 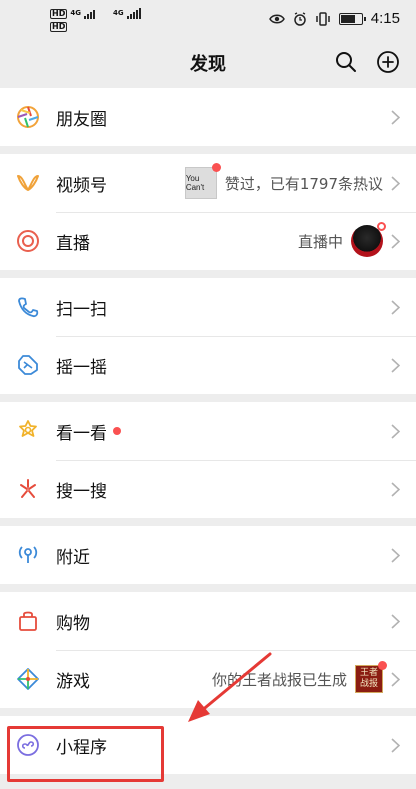 I want to click on group-channels: 视频号 You Can't 赞过，已有1797条热议 直播 直播中, so click(x=208, y=212).